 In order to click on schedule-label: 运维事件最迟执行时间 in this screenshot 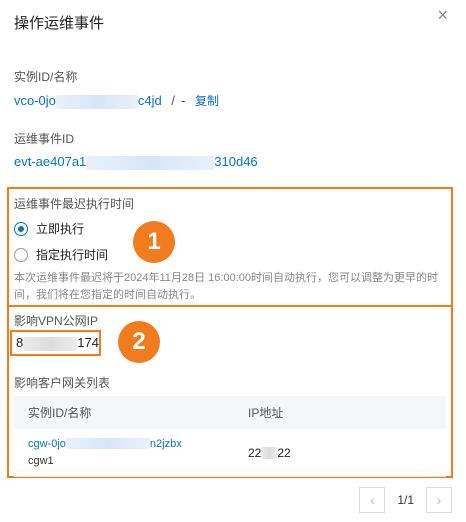, I will do `click(74, 204)`.